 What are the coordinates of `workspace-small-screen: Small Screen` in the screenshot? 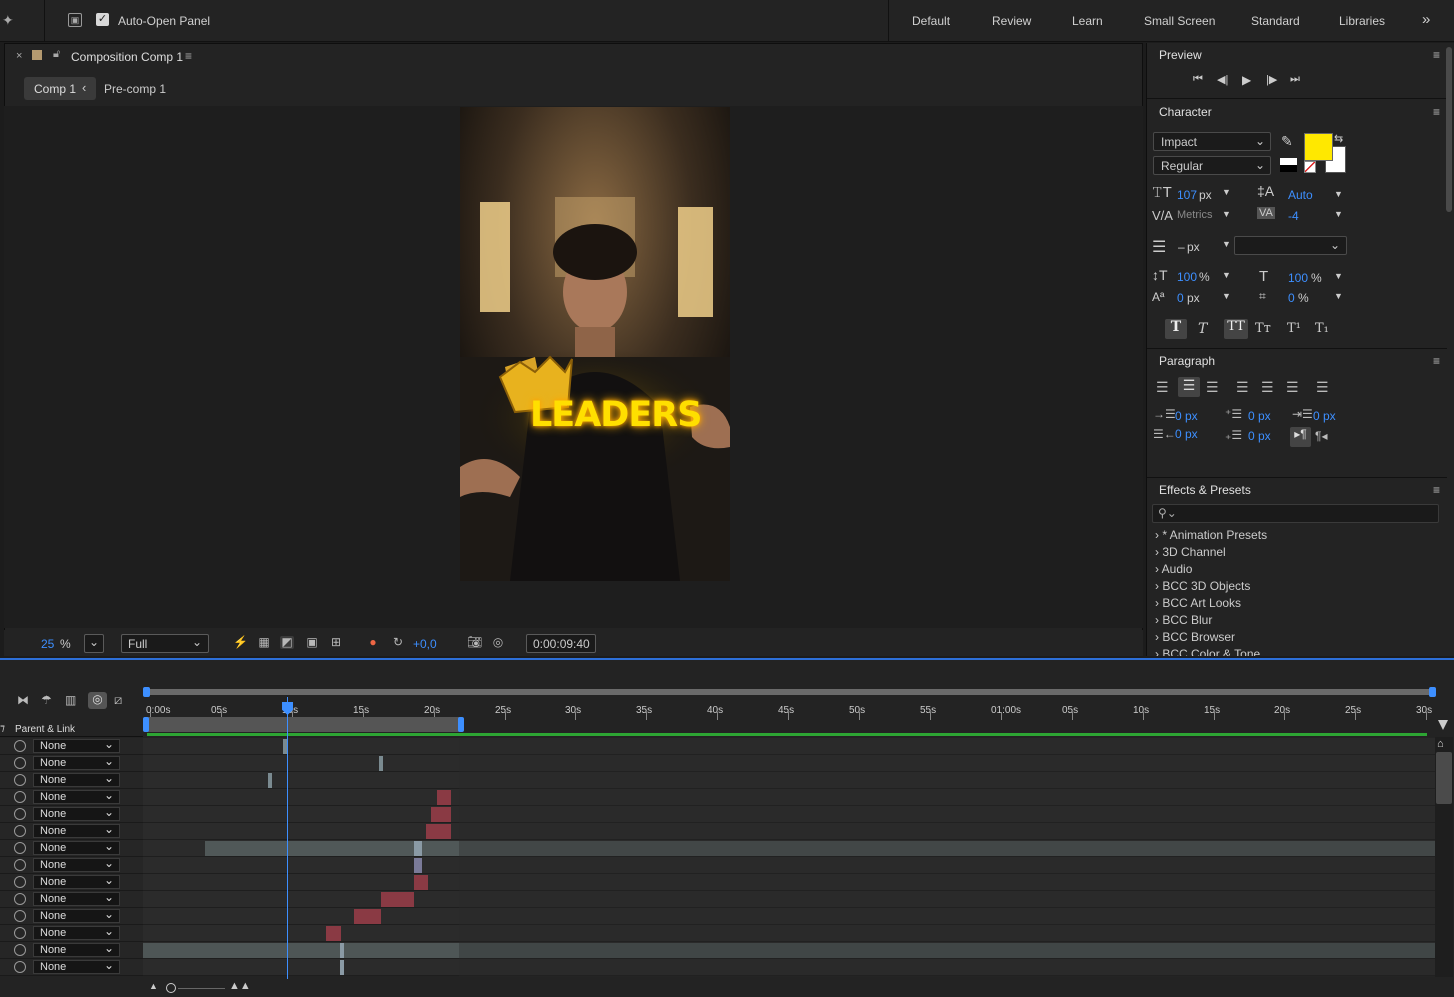 It's located at (1179, 21).